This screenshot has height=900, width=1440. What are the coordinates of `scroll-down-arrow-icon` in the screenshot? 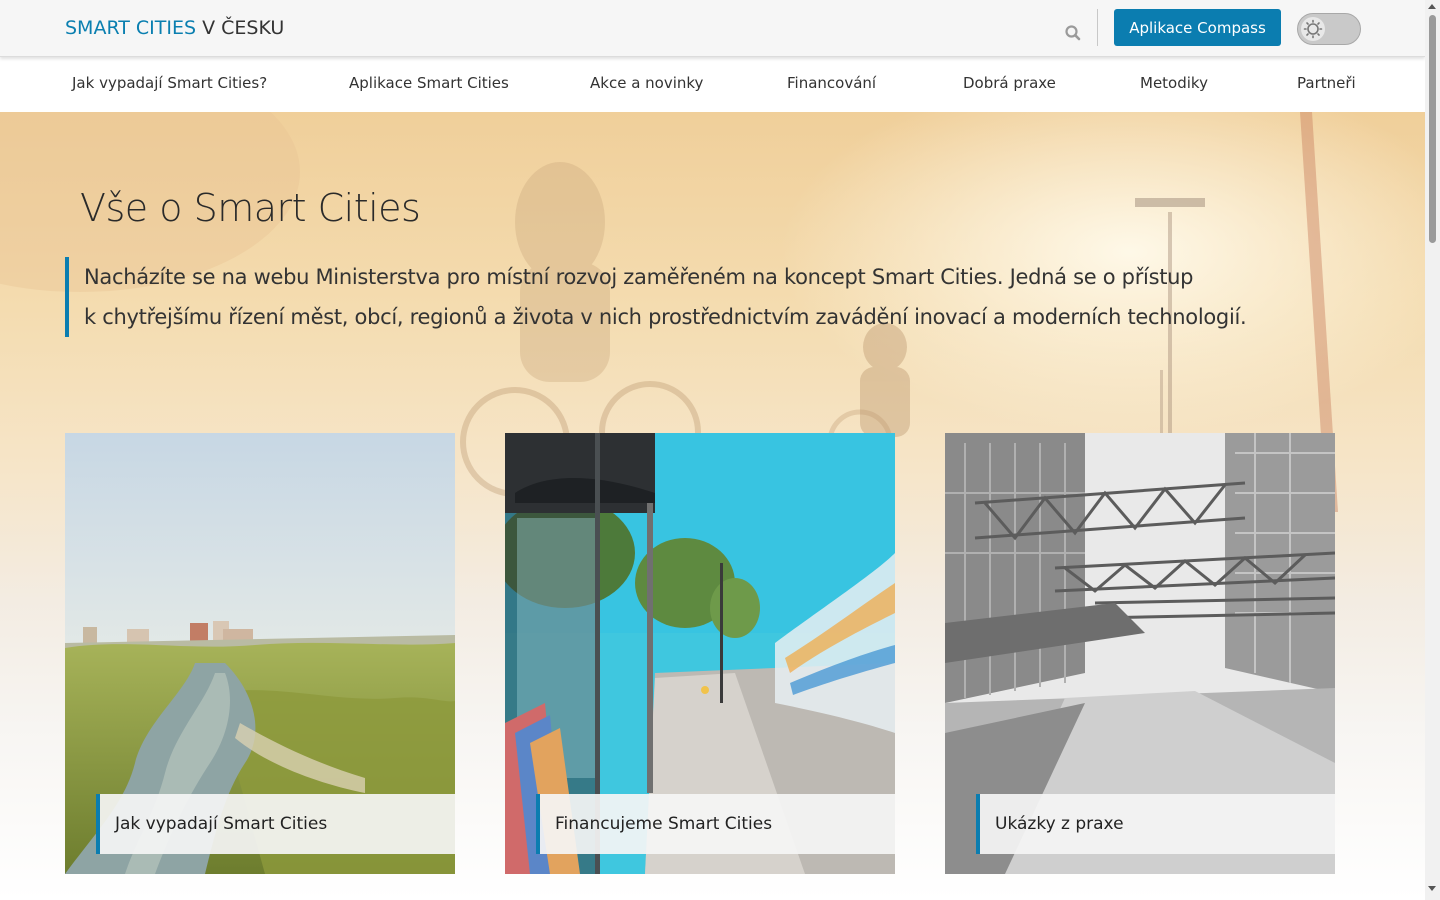 It's located at (1432, 888).